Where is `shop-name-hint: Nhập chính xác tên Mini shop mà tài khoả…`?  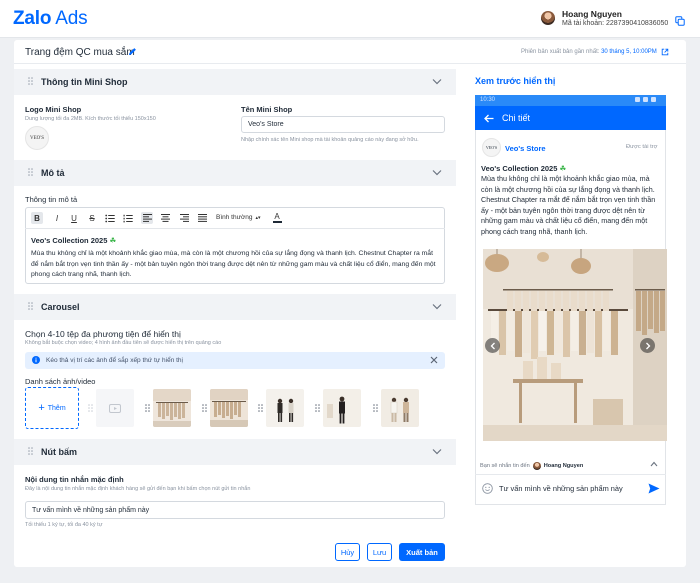 shop-name-hint: Nhập chính xác tên Mini shop mà tài khoả… is located at coordinates (330, 140).